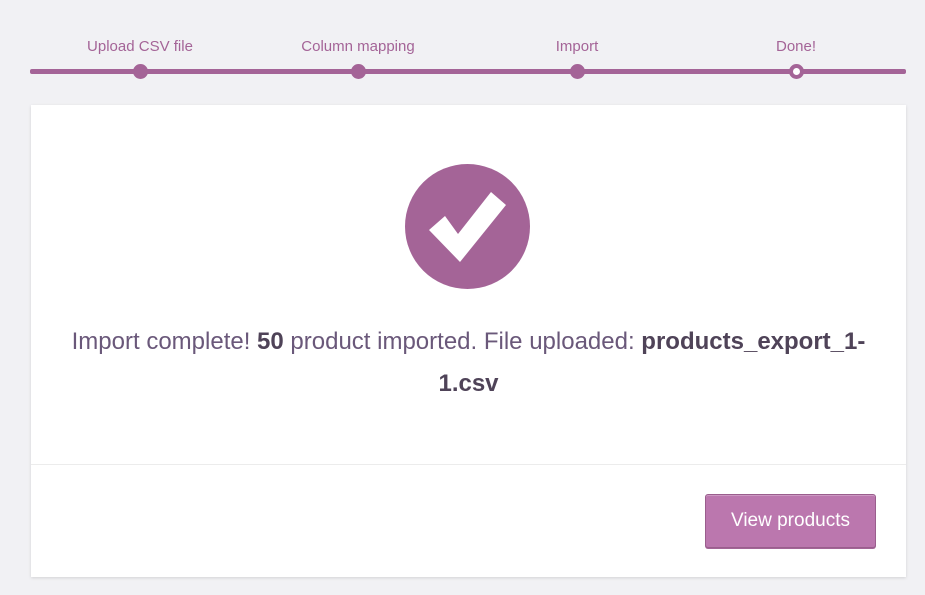  I want to click on view-products-button: View products, so click(790, 521).